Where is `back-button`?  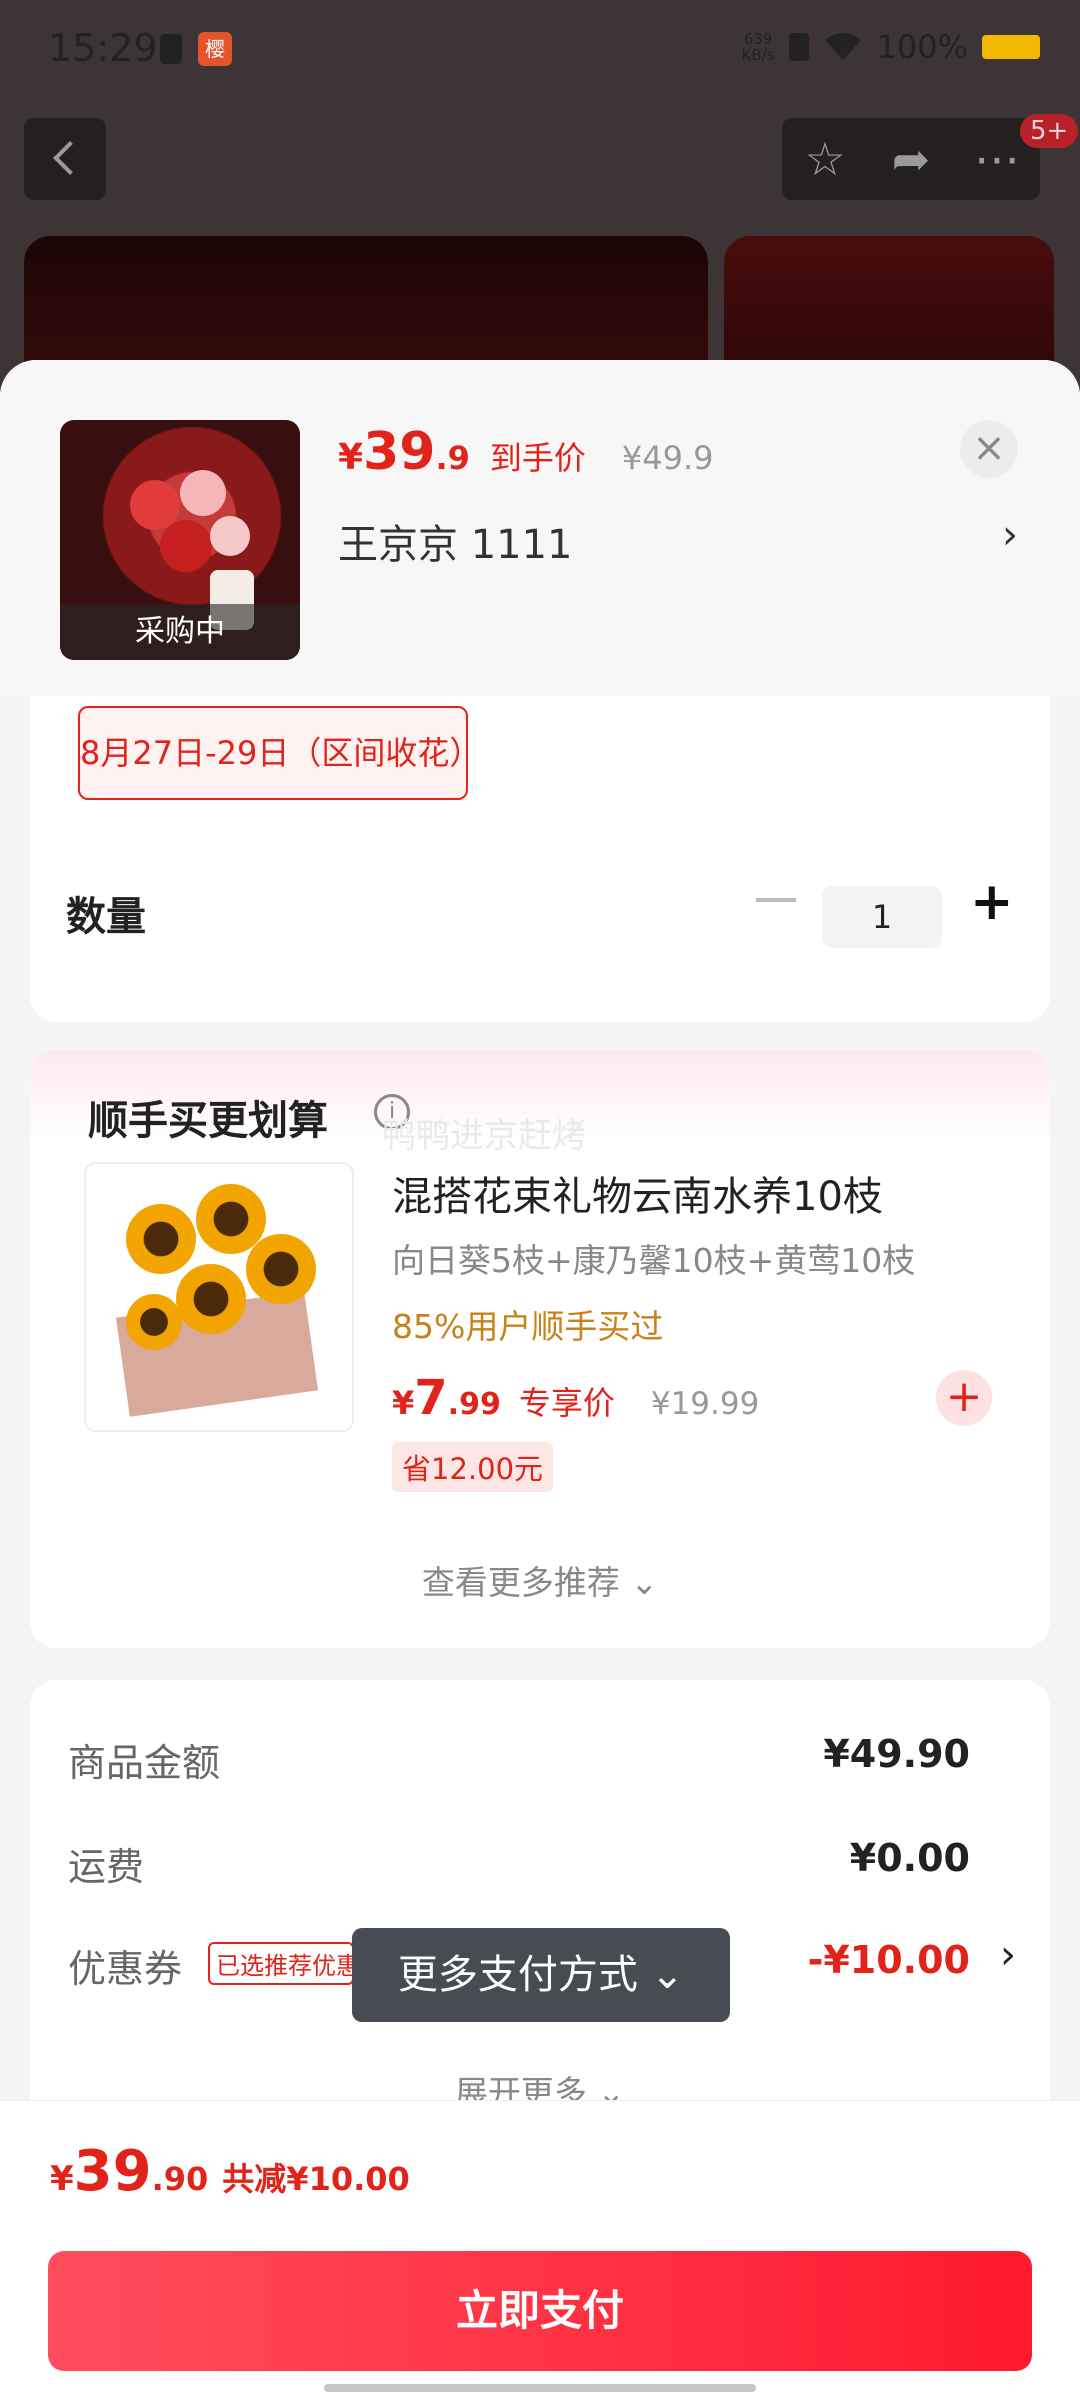
back-button is located at coordinates (65, 159).